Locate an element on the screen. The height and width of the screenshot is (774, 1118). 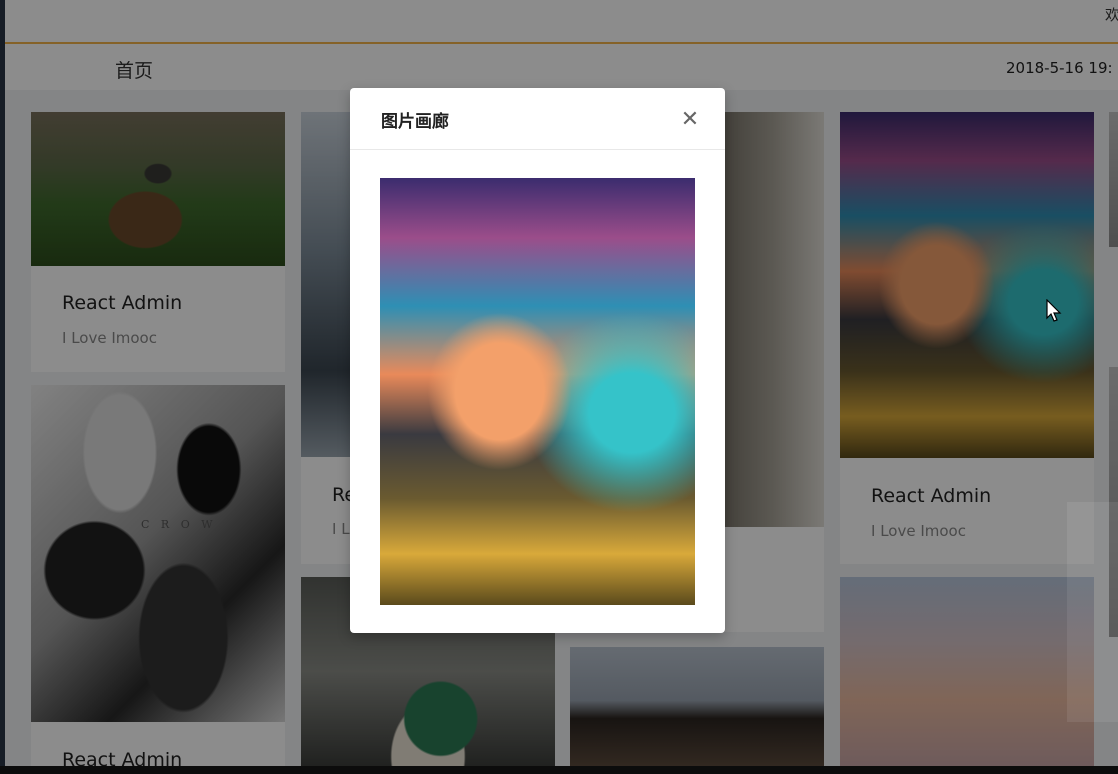
scroll-indicator is located at coordinates (1092, 612).